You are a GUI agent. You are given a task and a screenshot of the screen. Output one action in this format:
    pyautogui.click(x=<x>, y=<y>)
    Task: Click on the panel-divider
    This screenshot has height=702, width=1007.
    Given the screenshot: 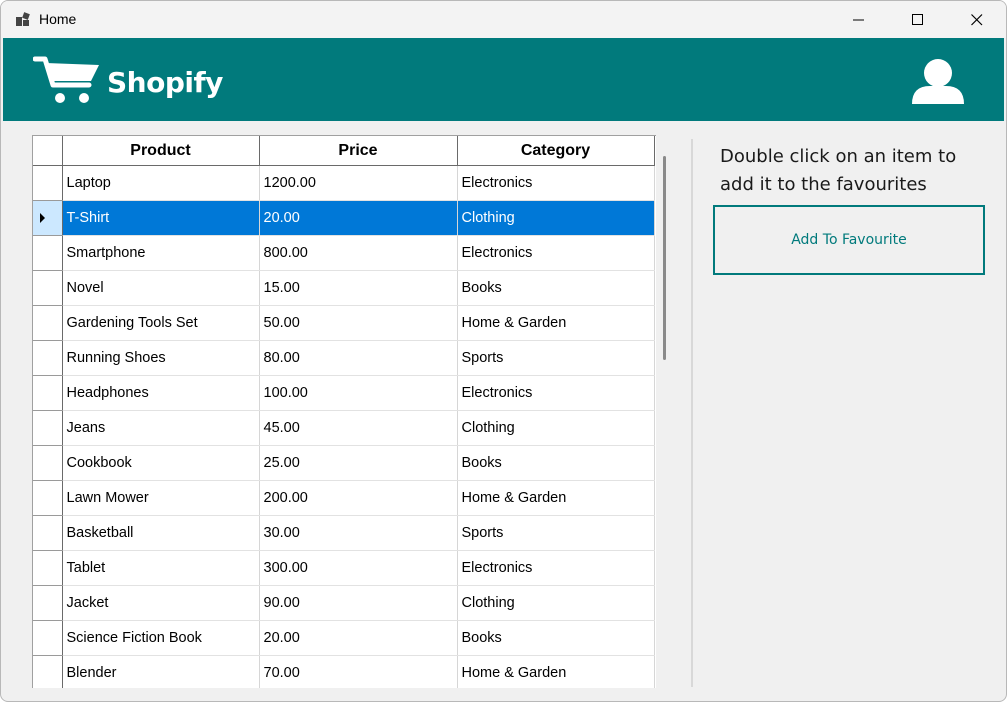 What is the action you would take?
    pyautogui.click(x=692, y=413)
    